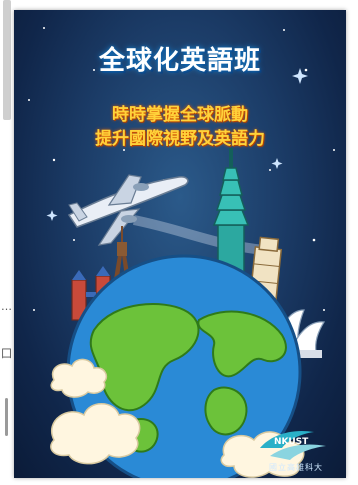 The height and width of the screenshot is (485, 358). Describe the element at coordinates (296, 467) in the screenshot. I see `logo-caption: 國立高雄科大` at that location.